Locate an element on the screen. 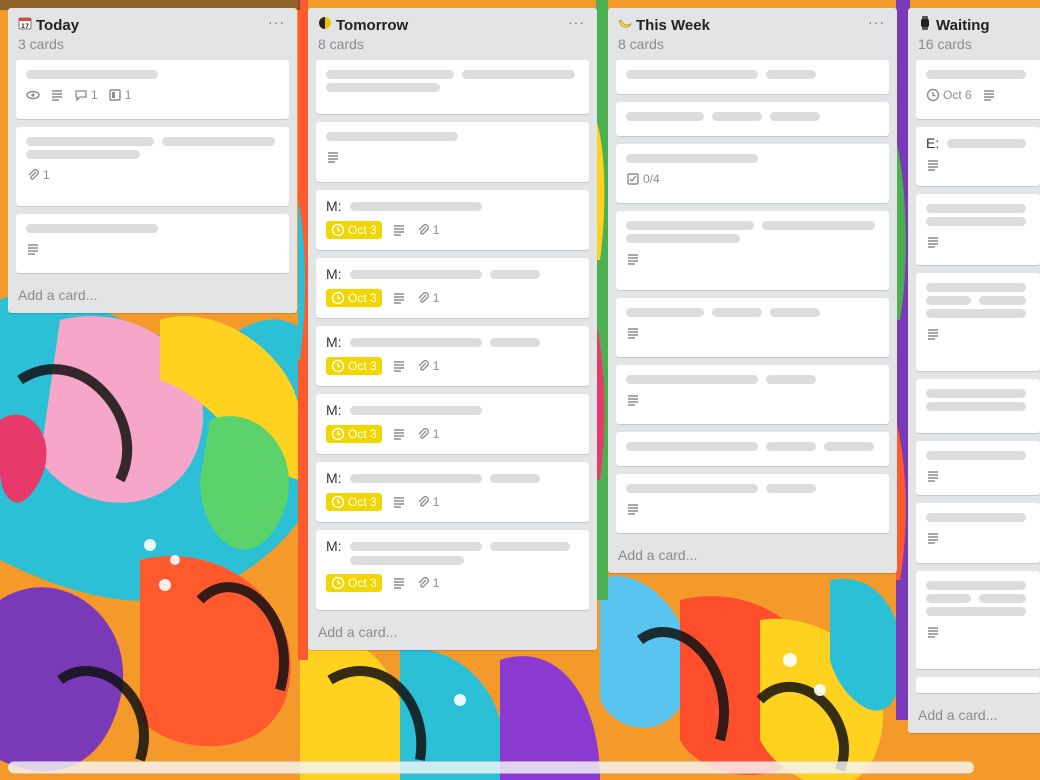 This screenshot has height=780, width=1040. card-badges: 1 1 is located at coordinates (152, 95).